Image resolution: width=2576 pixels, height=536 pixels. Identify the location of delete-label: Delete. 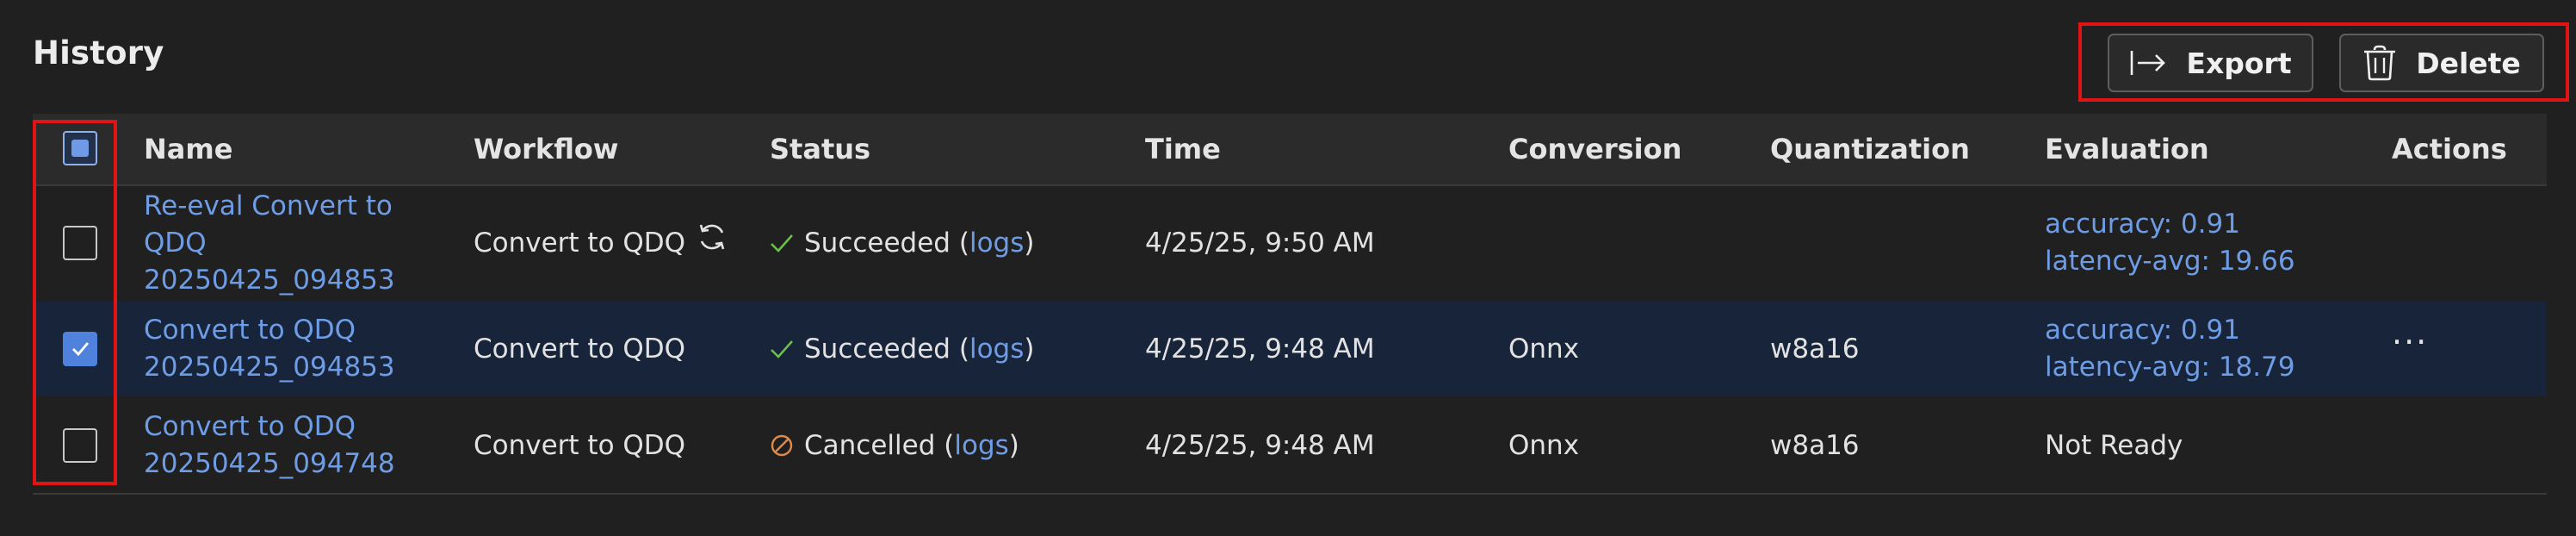
(2468, 63).